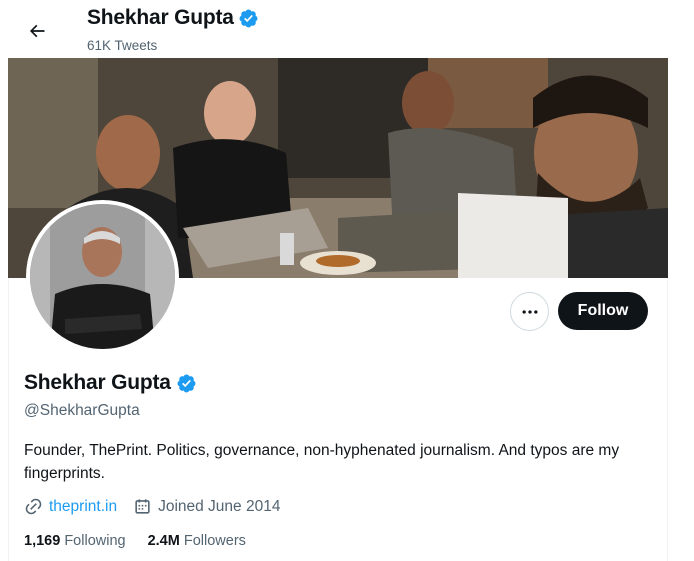 The image size is (694, 561). I want to click on website-link: theprint.in, so click(83, 507).